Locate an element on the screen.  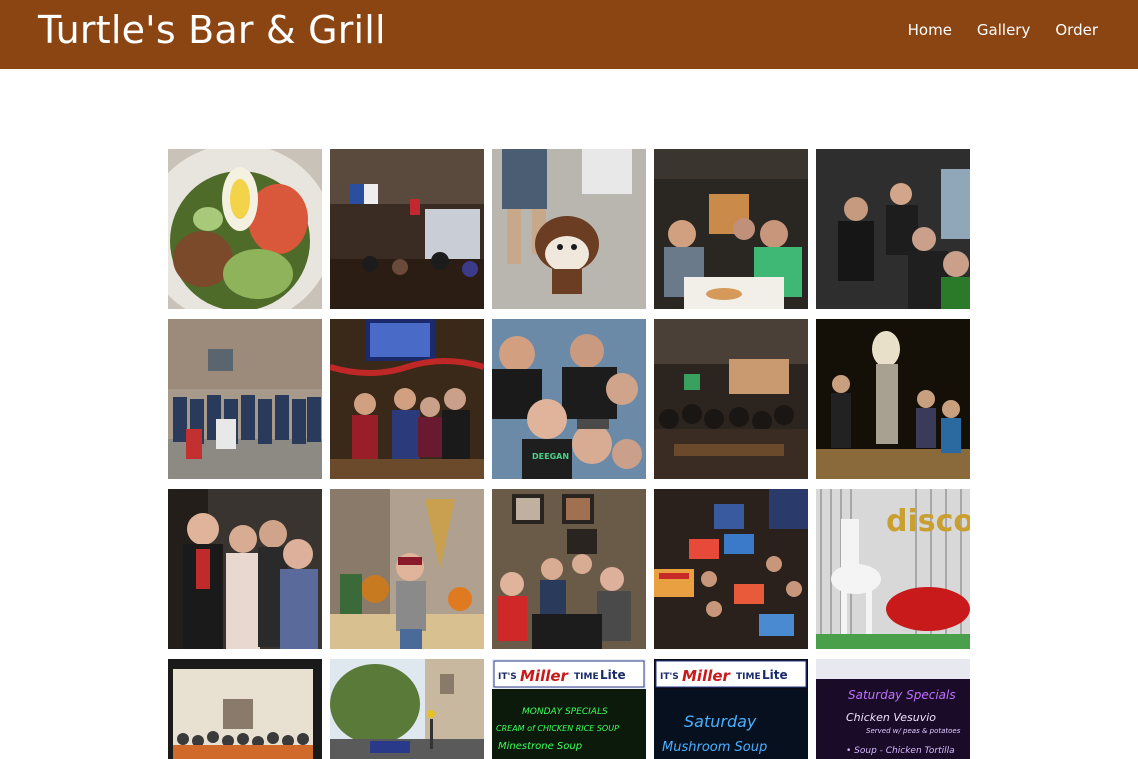
gallery-photo-disco-horse: disco is located at coordinates (893, 569).